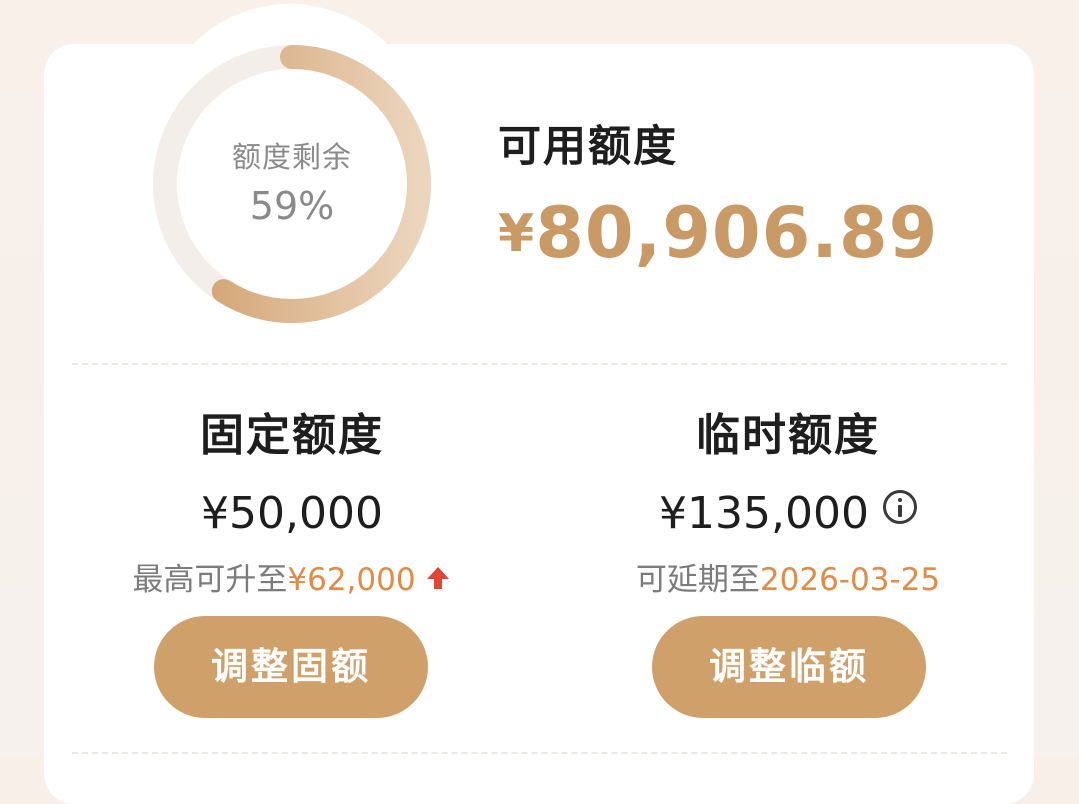 Image resolution: width=1079 pixels, height=804 pixels. Describe the element at coordinates (697, 580) in the screenshot. I see `temporary-extend-prefix: 可延期至` at that location.